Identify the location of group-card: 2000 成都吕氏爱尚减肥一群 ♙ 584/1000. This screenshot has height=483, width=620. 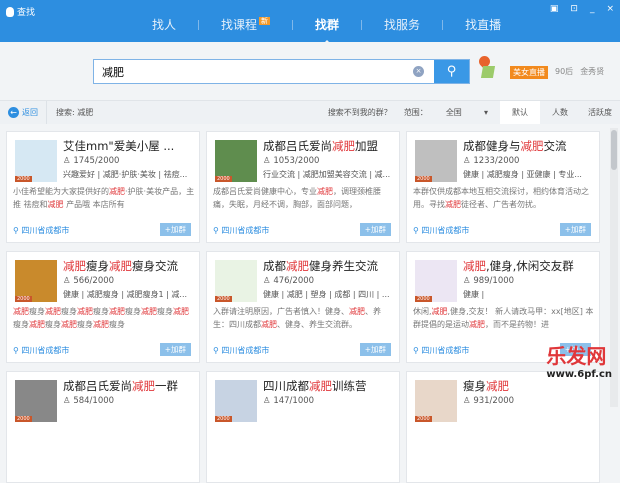
(103, 427).